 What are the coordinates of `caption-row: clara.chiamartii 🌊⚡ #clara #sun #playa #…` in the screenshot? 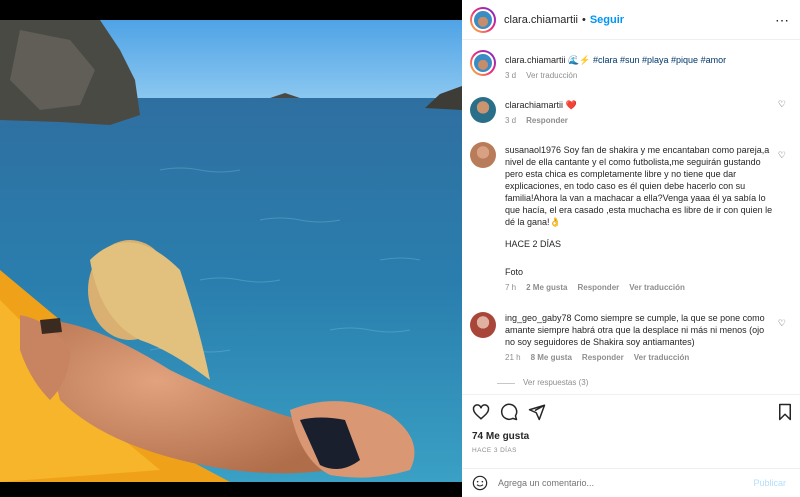 It's located at (631, 66).